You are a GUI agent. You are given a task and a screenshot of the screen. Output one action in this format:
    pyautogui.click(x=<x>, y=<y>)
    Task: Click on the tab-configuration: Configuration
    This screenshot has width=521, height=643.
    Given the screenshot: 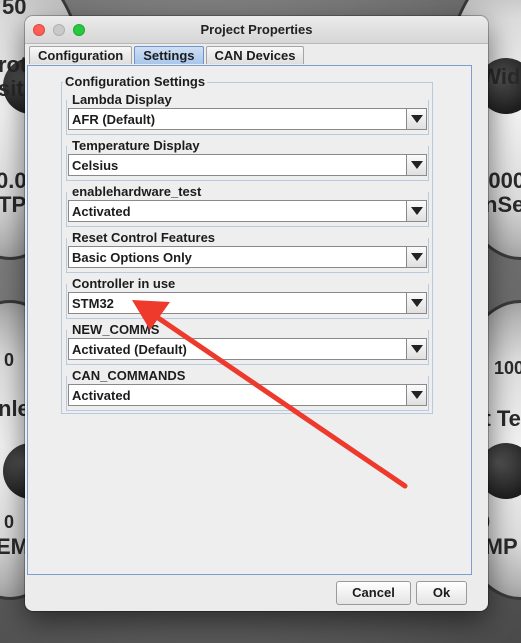 What is the action you would take?
    pyautogui.click(x=81, y=55)
    